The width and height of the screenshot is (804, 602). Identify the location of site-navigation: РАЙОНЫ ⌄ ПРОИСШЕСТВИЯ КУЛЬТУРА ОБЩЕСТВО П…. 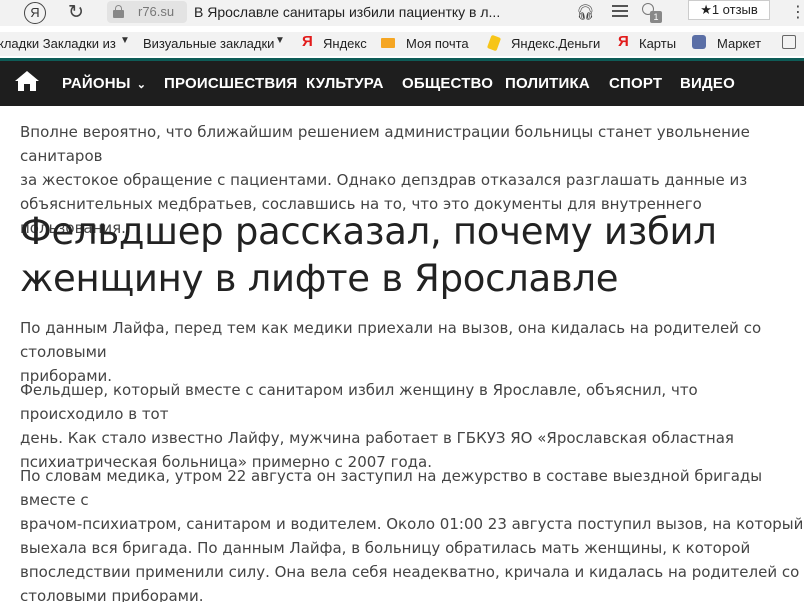
(402, 82).